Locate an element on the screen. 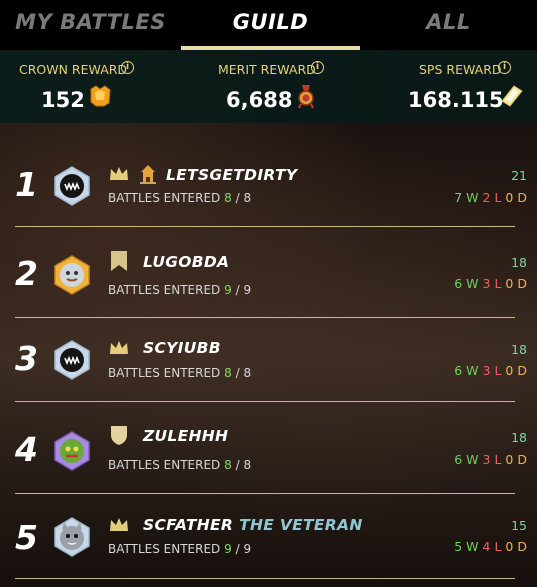  shield-icon is located at coordinates (119, 435).